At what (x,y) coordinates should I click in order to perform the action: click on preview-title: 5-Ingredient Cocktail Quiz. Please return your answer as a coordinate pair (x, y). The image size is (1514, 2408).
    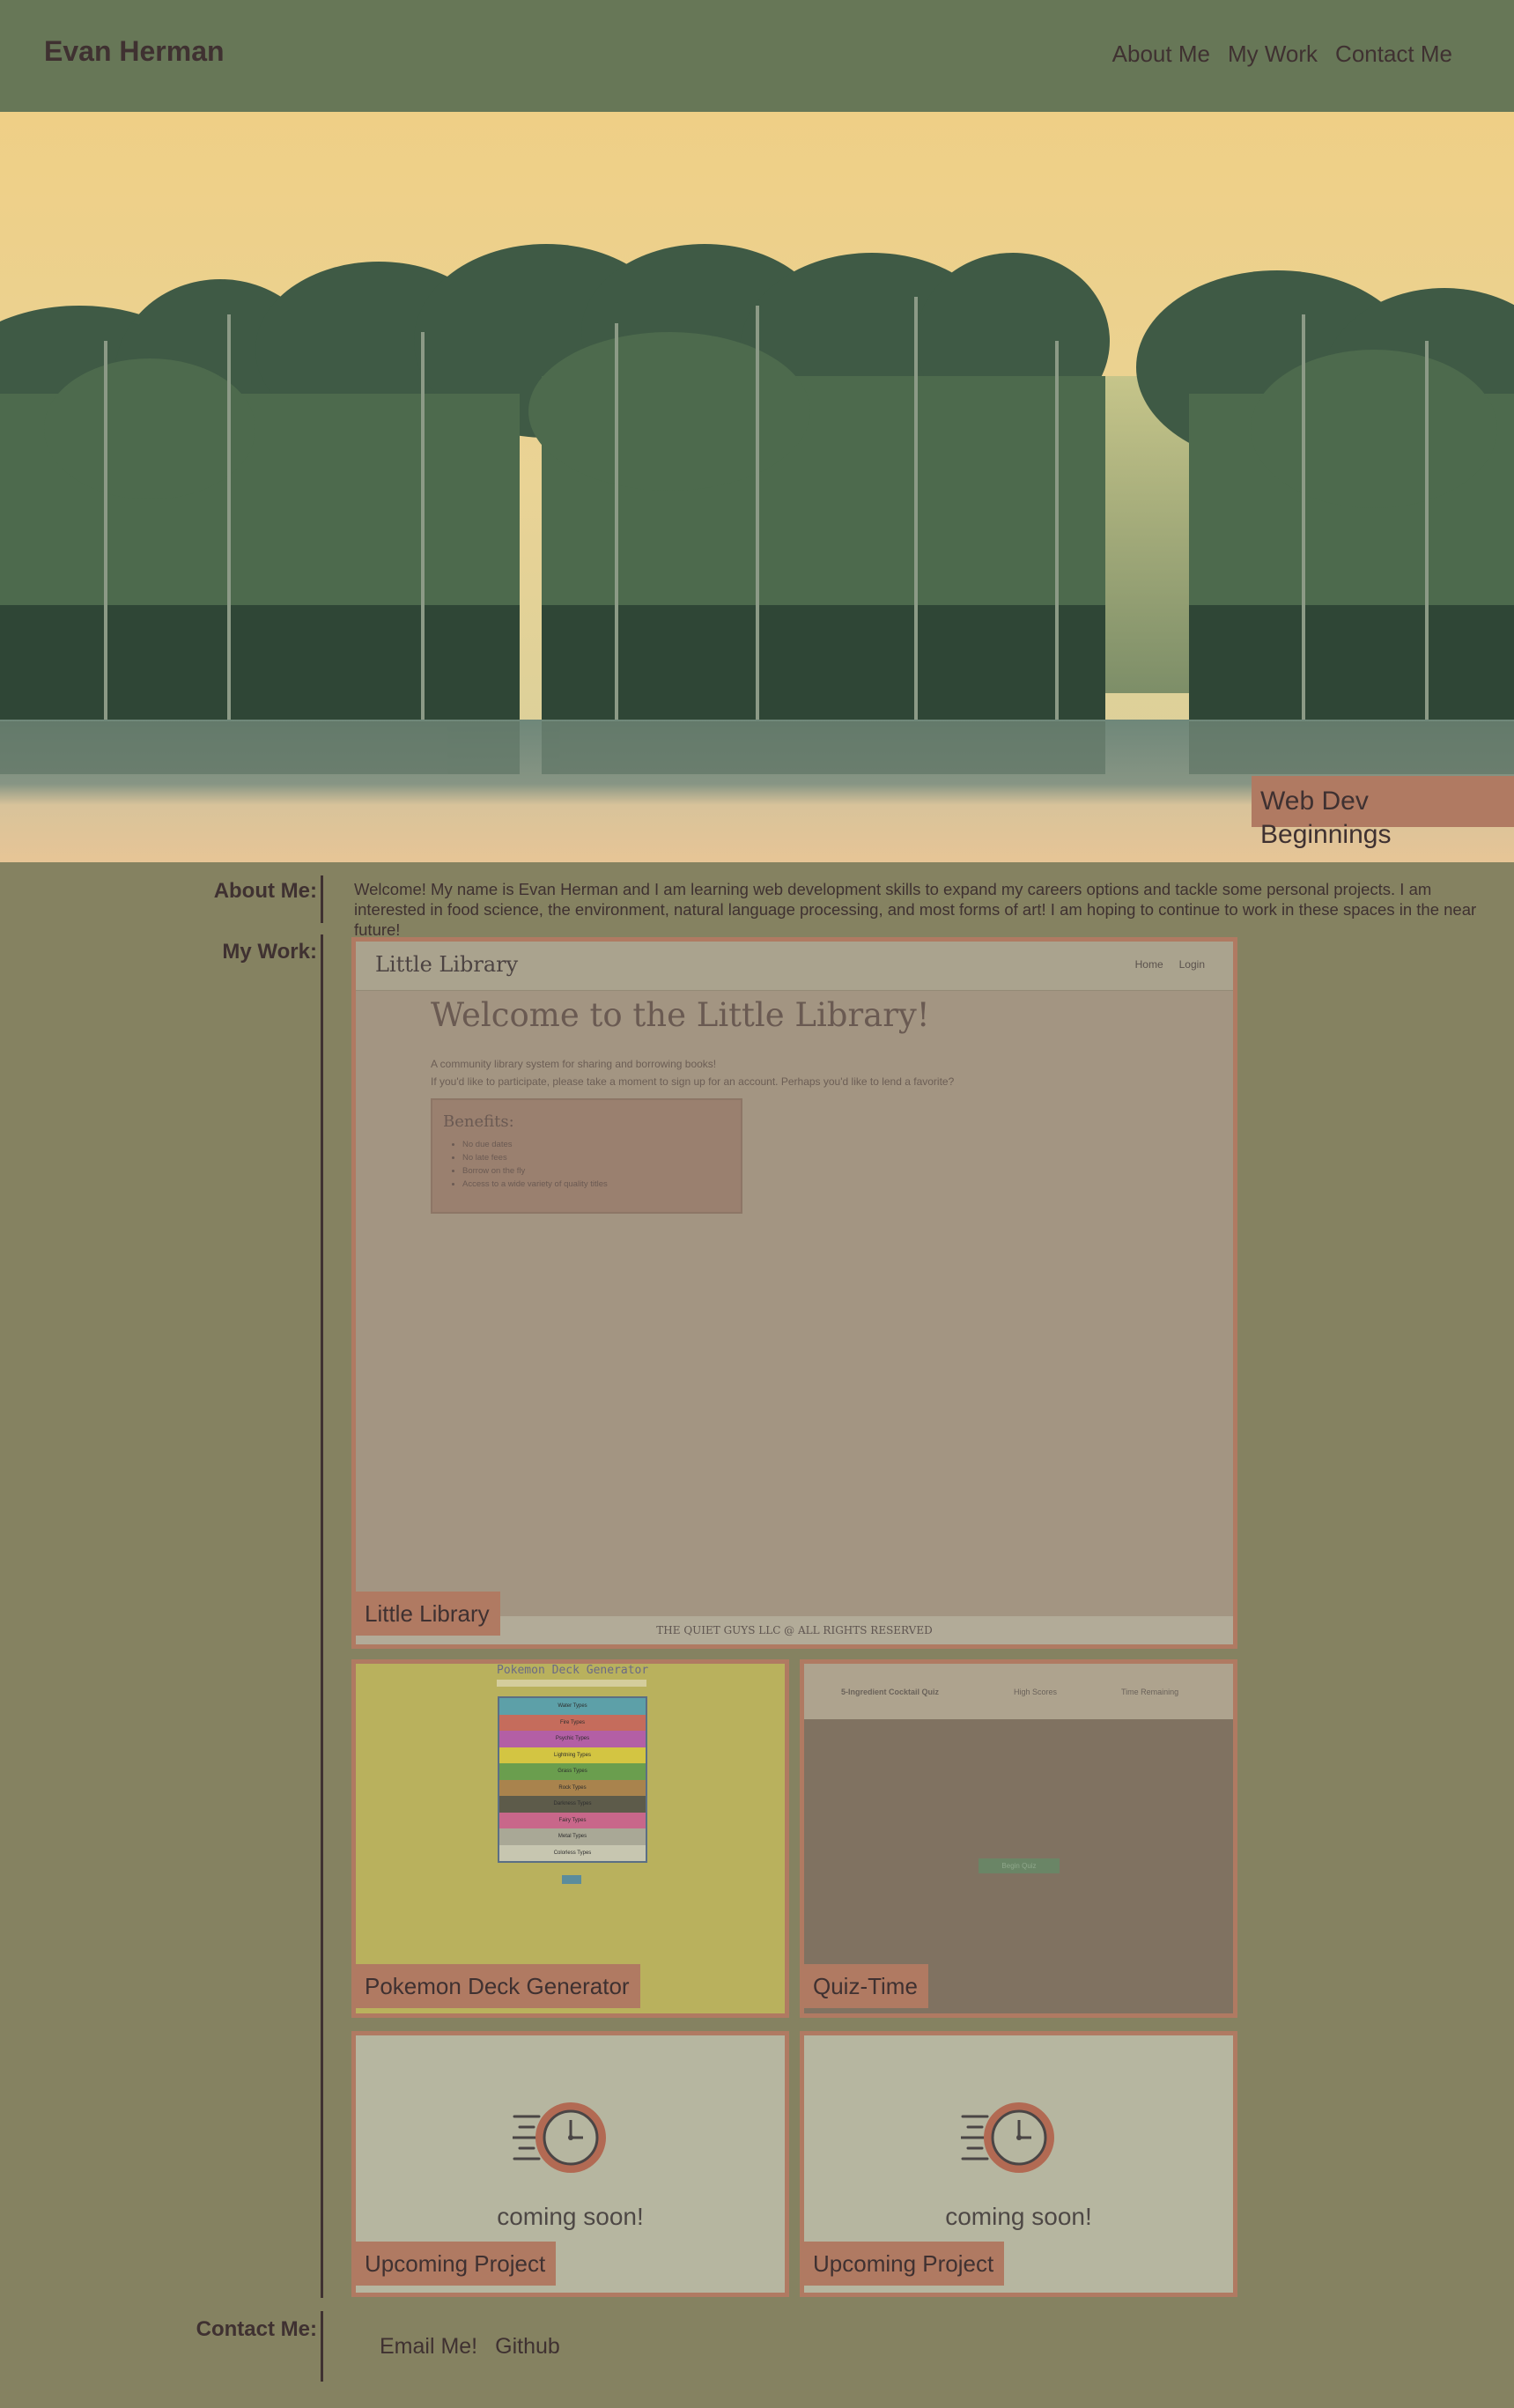
    Looking at the image, I should click on (890, 1692).